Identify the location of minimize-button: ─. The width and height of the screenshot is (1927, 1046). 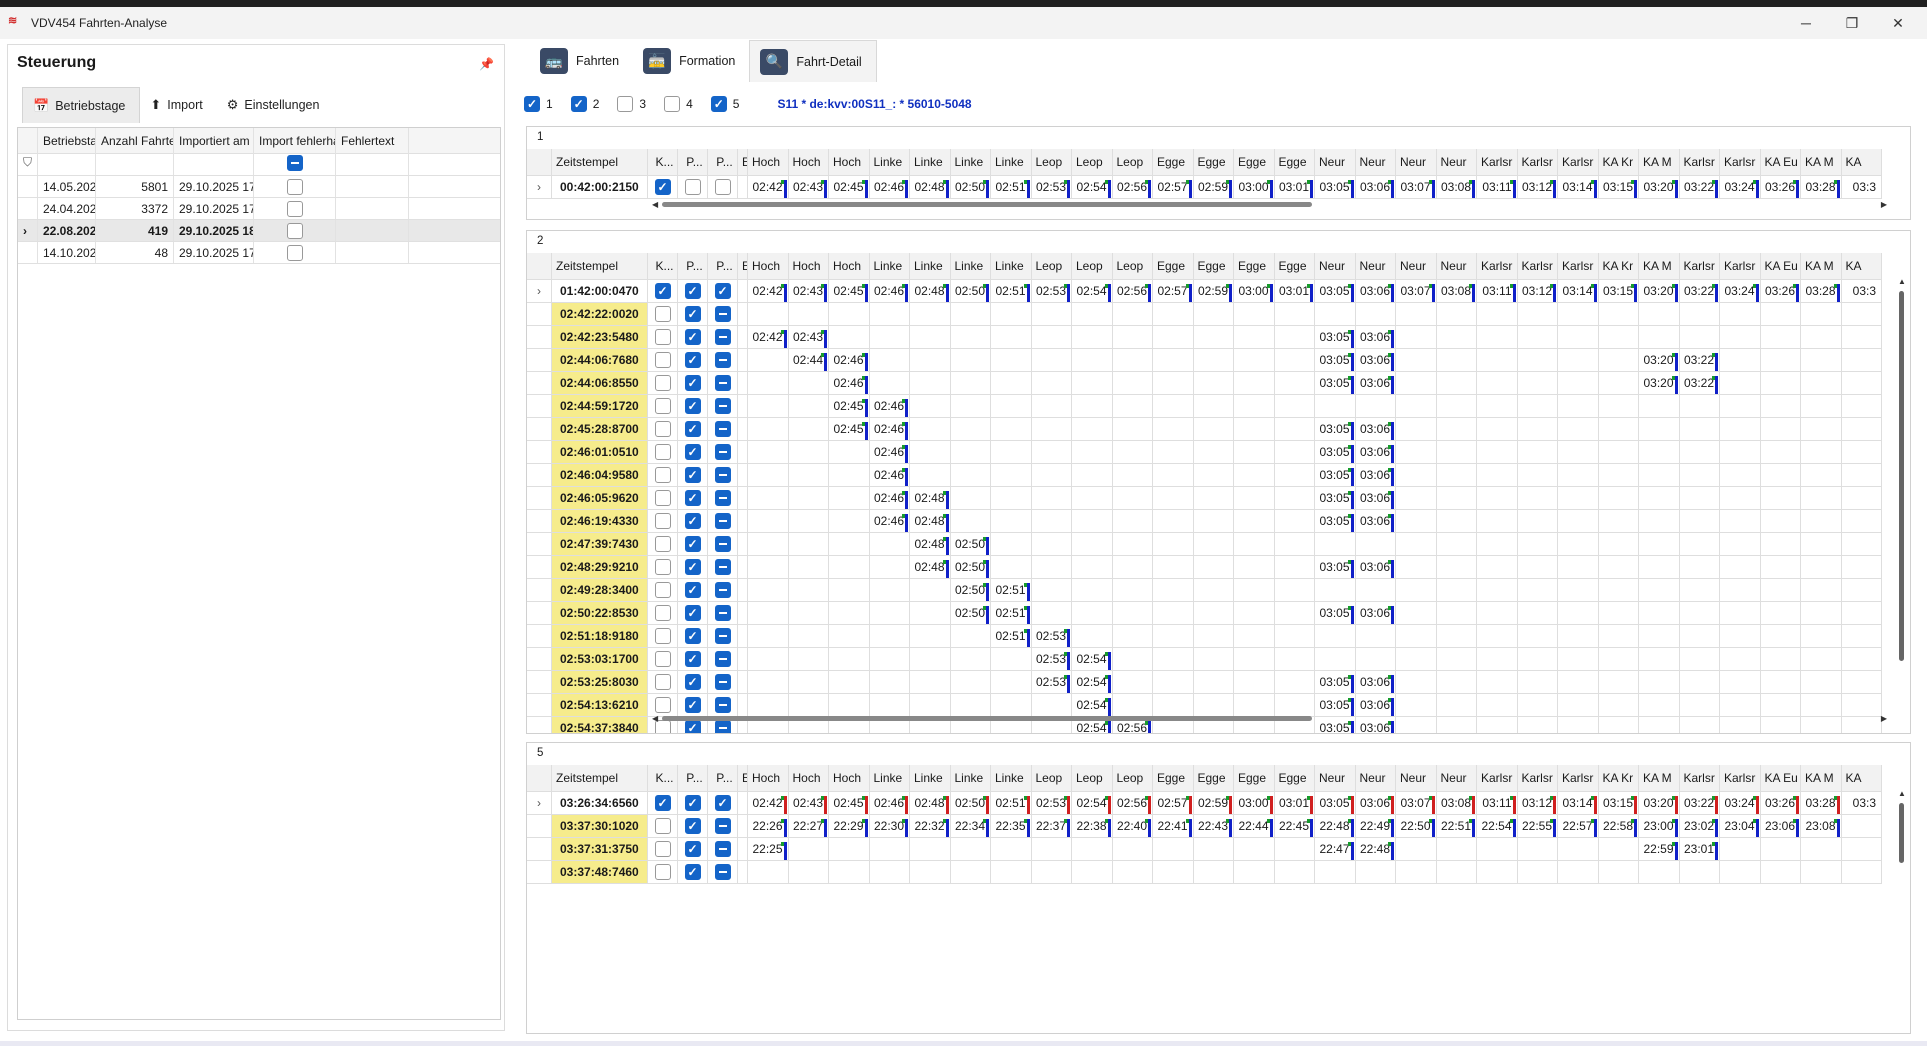
(1806, 23).